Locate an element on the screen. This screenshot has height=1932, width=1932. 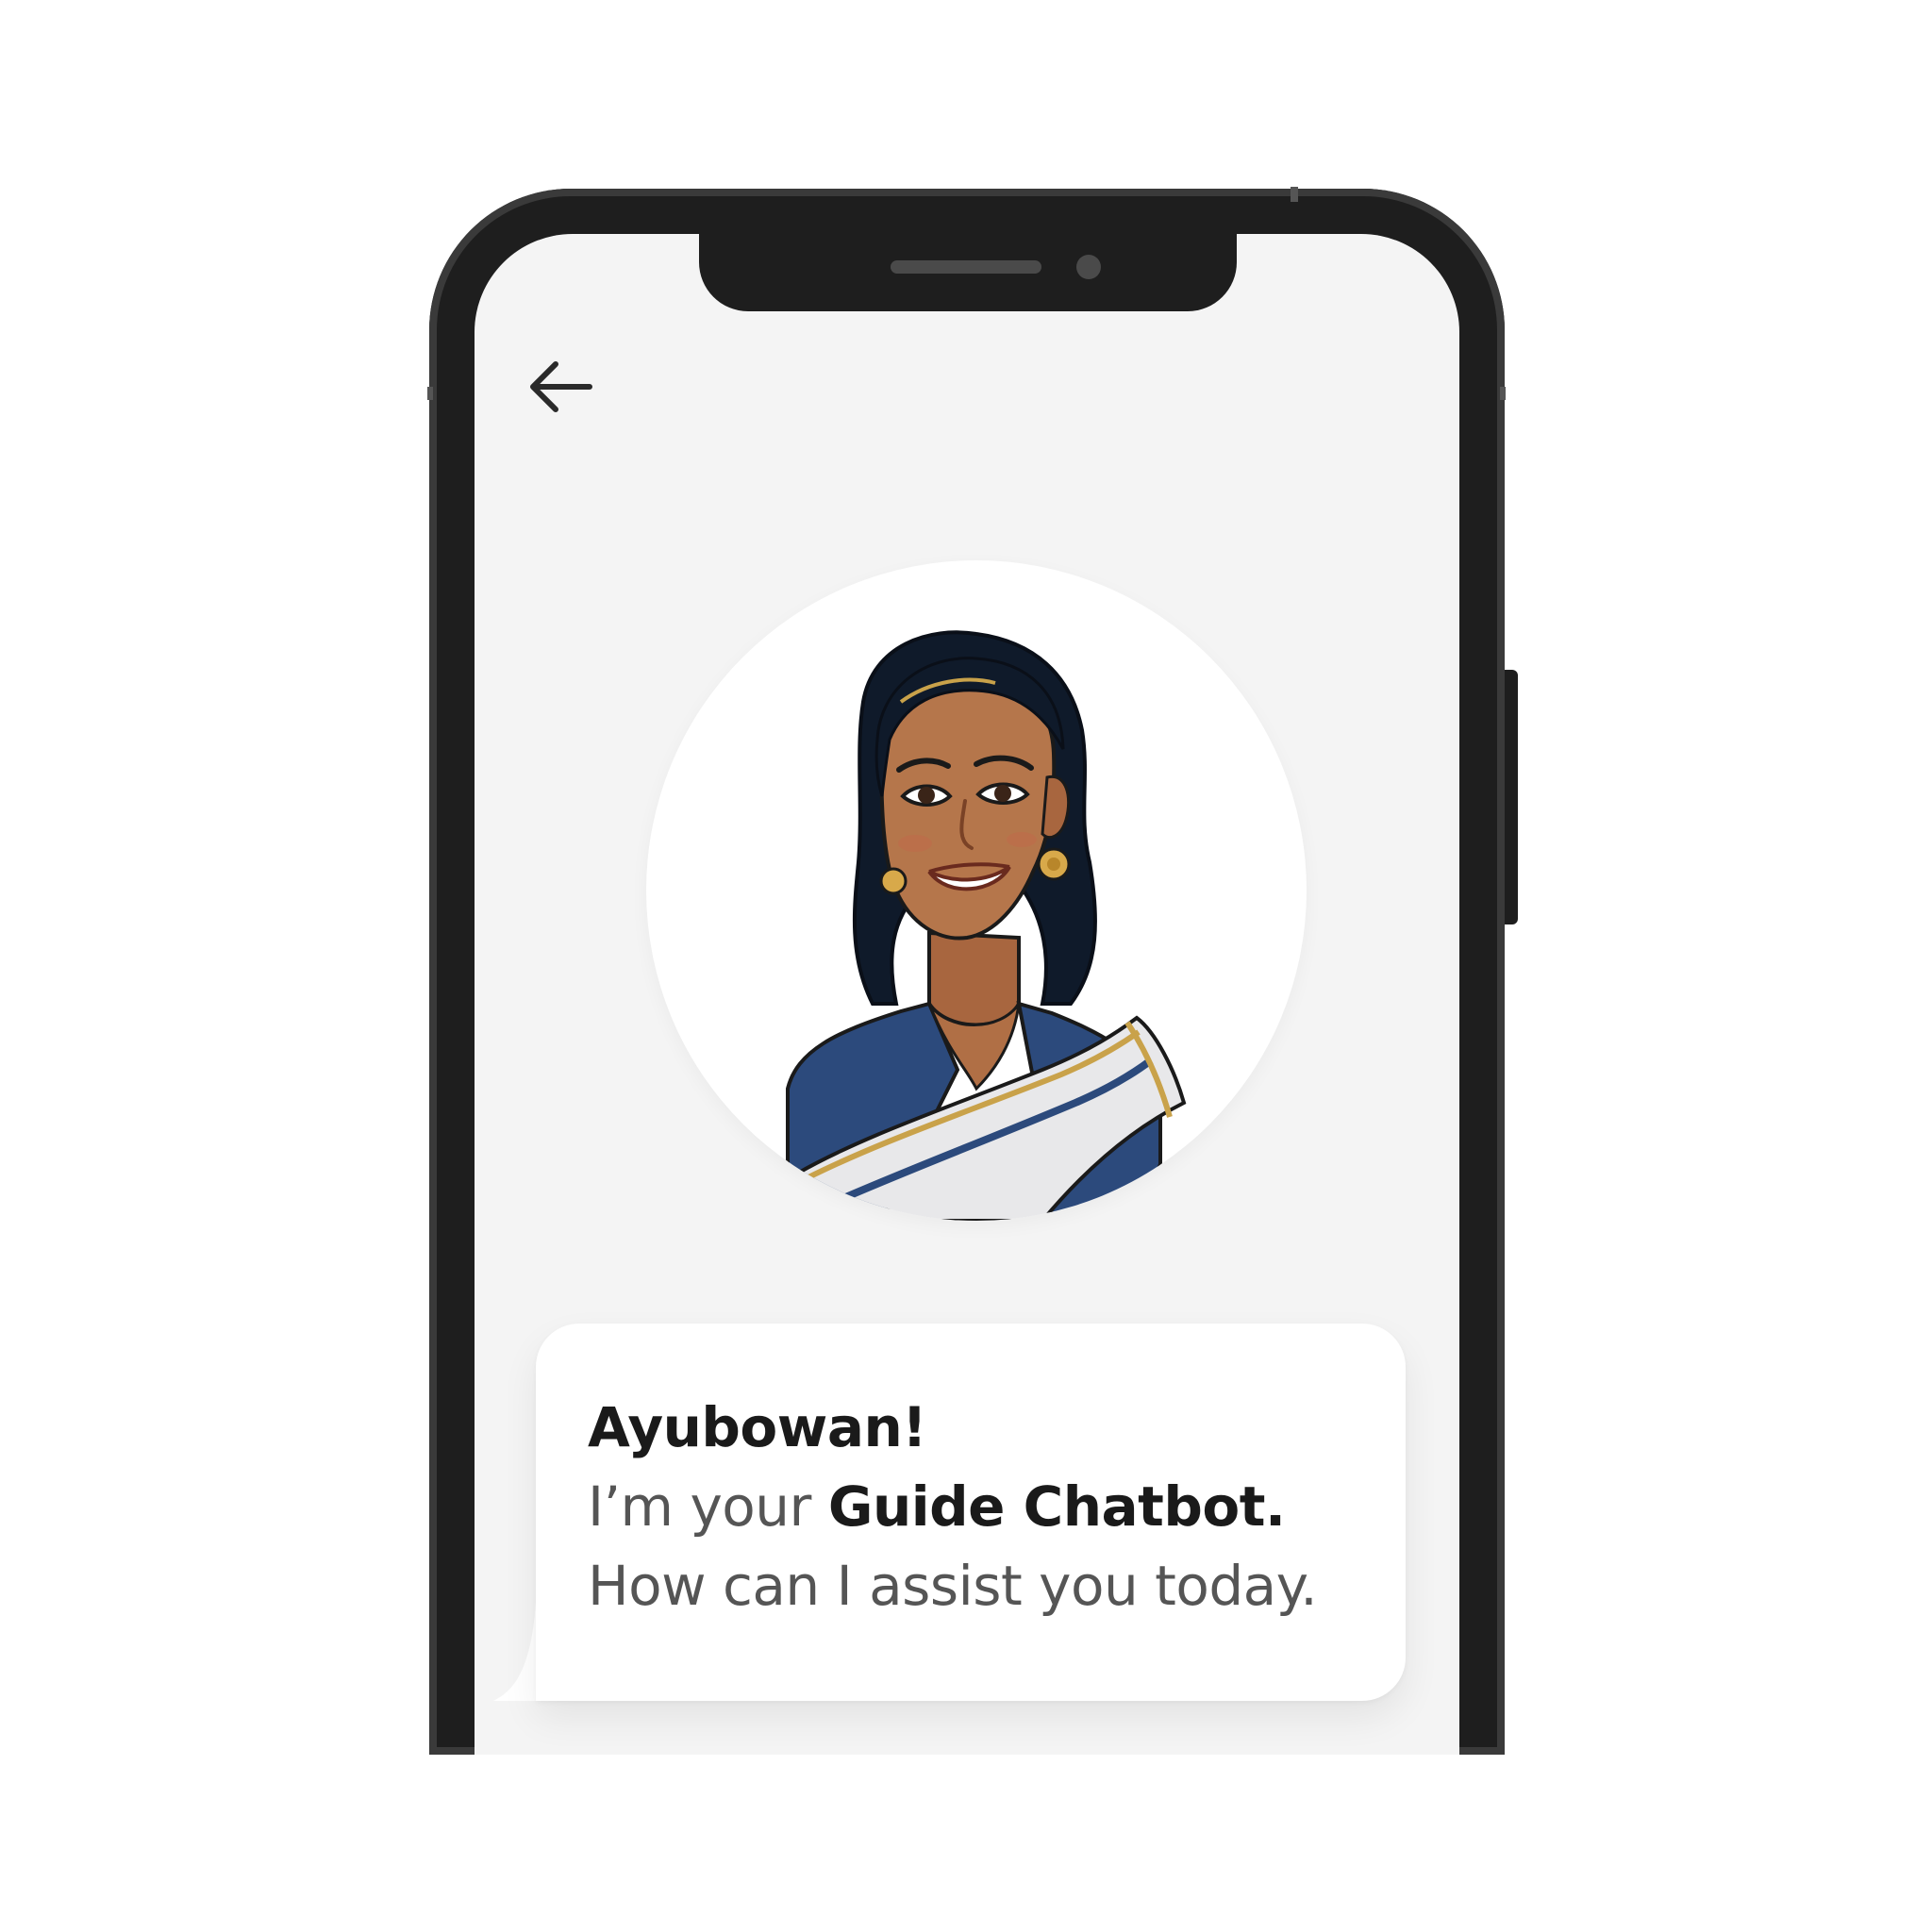
phone-power-button is located at coordinates (1511, 797).